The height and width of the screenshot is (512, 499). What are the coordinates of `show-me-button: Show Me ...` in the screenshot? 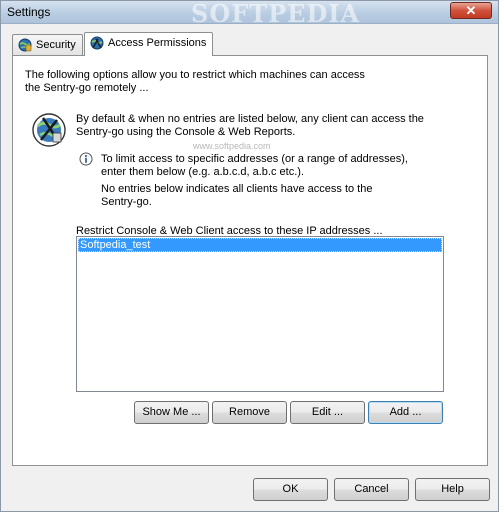 It's located at (171, 412).